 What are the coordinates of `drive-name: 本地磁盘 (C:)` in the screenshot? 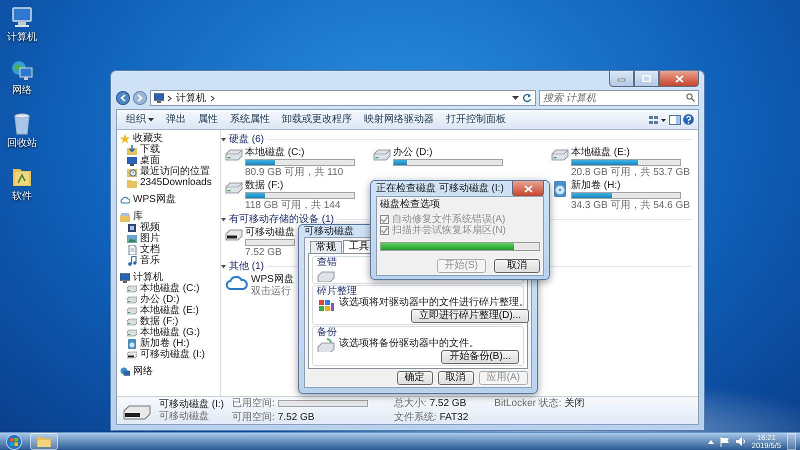 It's located at (300, 152).